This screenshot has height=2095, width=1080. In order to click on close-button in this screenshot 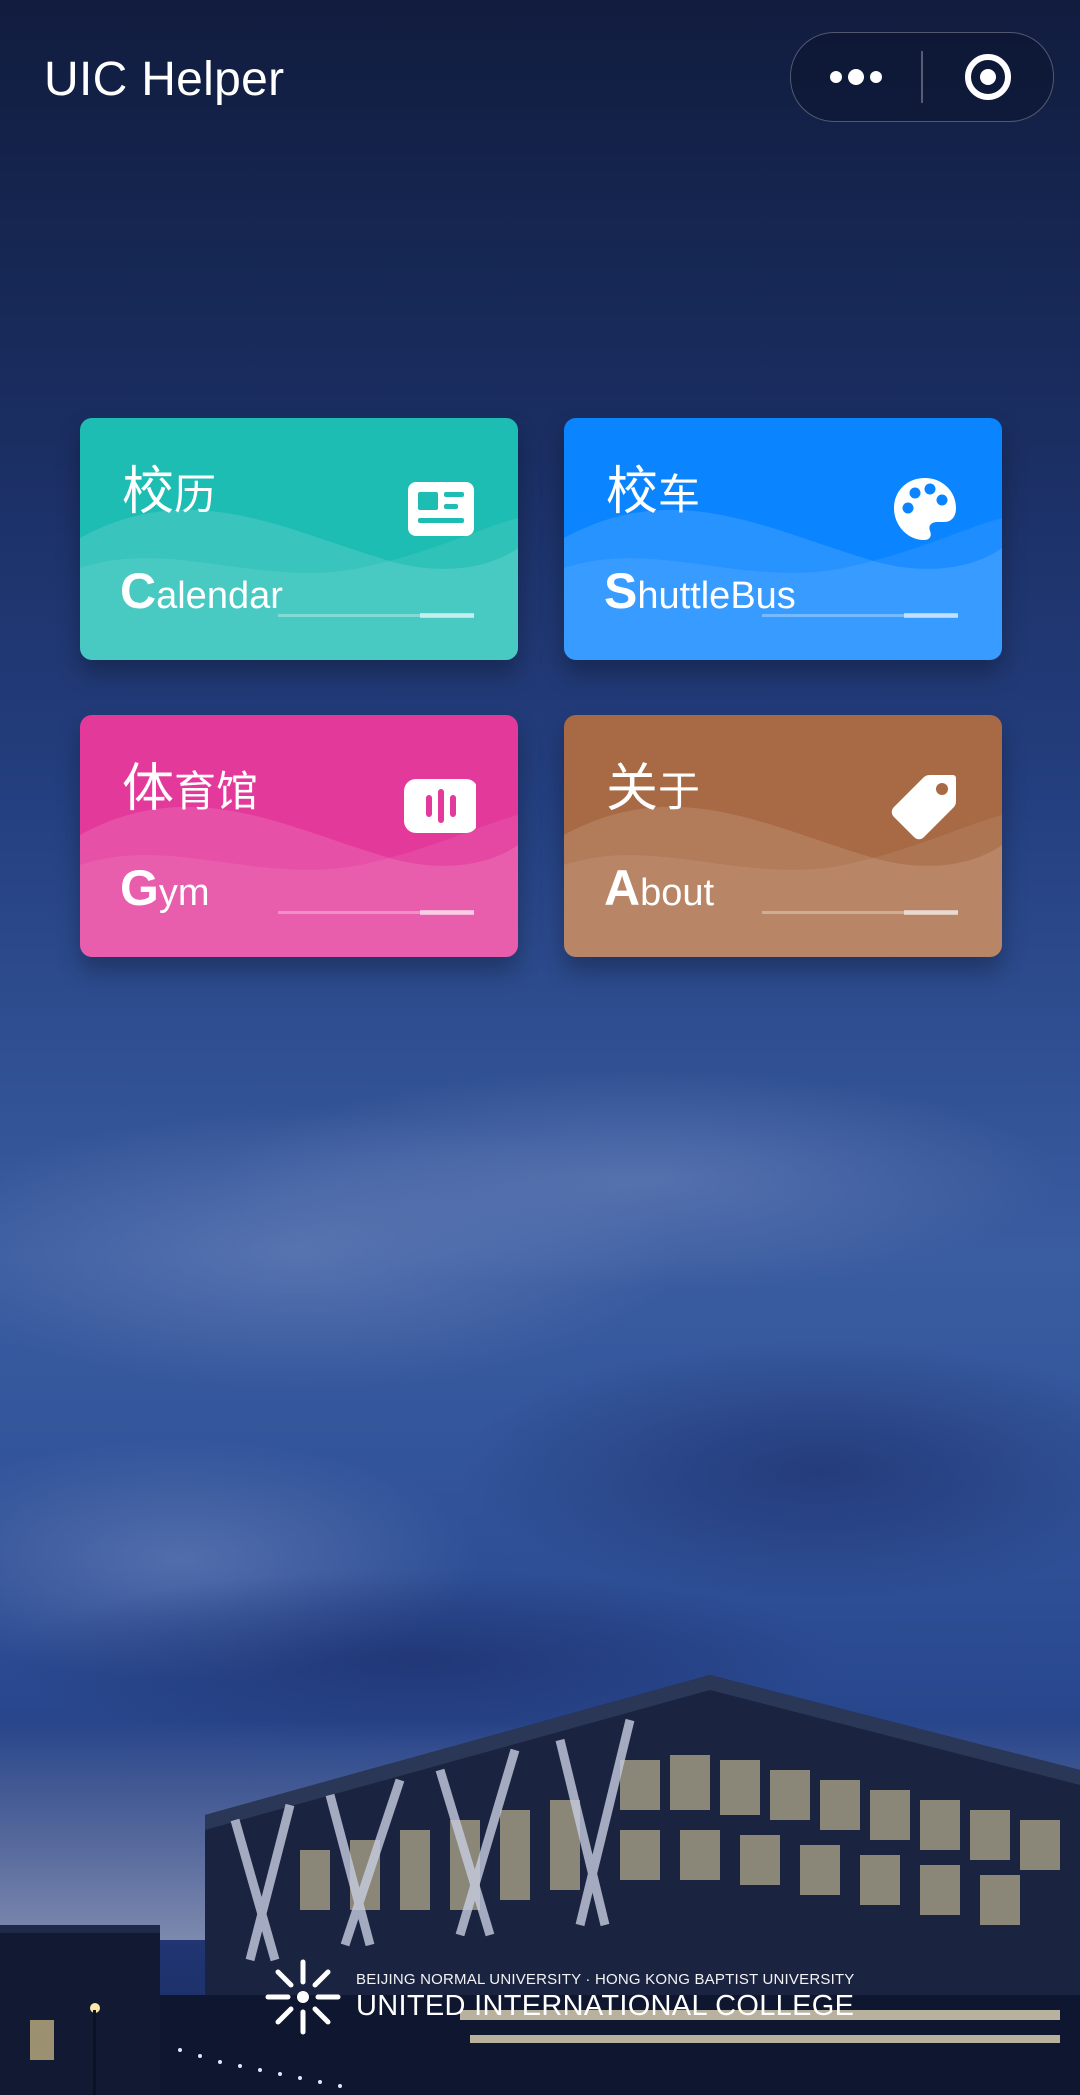, I will do `click(988, 77)`.